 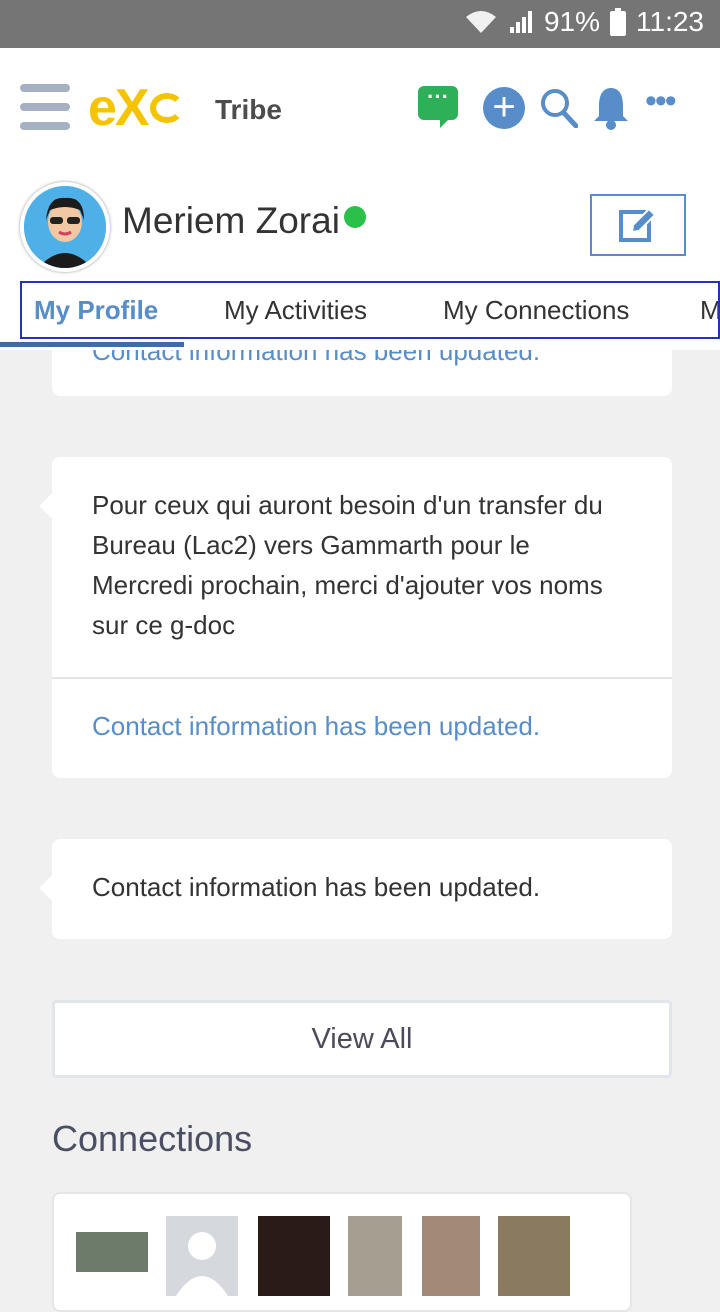 What do you see at coordinates (342, 1252) in the screenshot?
I see `connections-list` at bounding box center [342, 1252].